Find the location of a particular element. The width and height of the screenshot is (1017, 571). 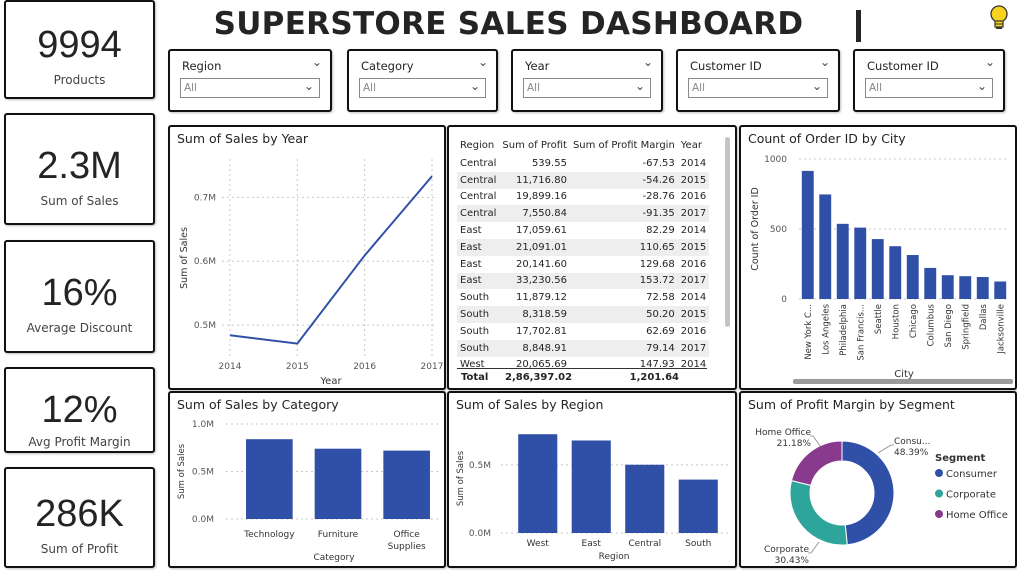

table-row: East 17,059.61 82.29 2014 is located at coordinates (583, 230).